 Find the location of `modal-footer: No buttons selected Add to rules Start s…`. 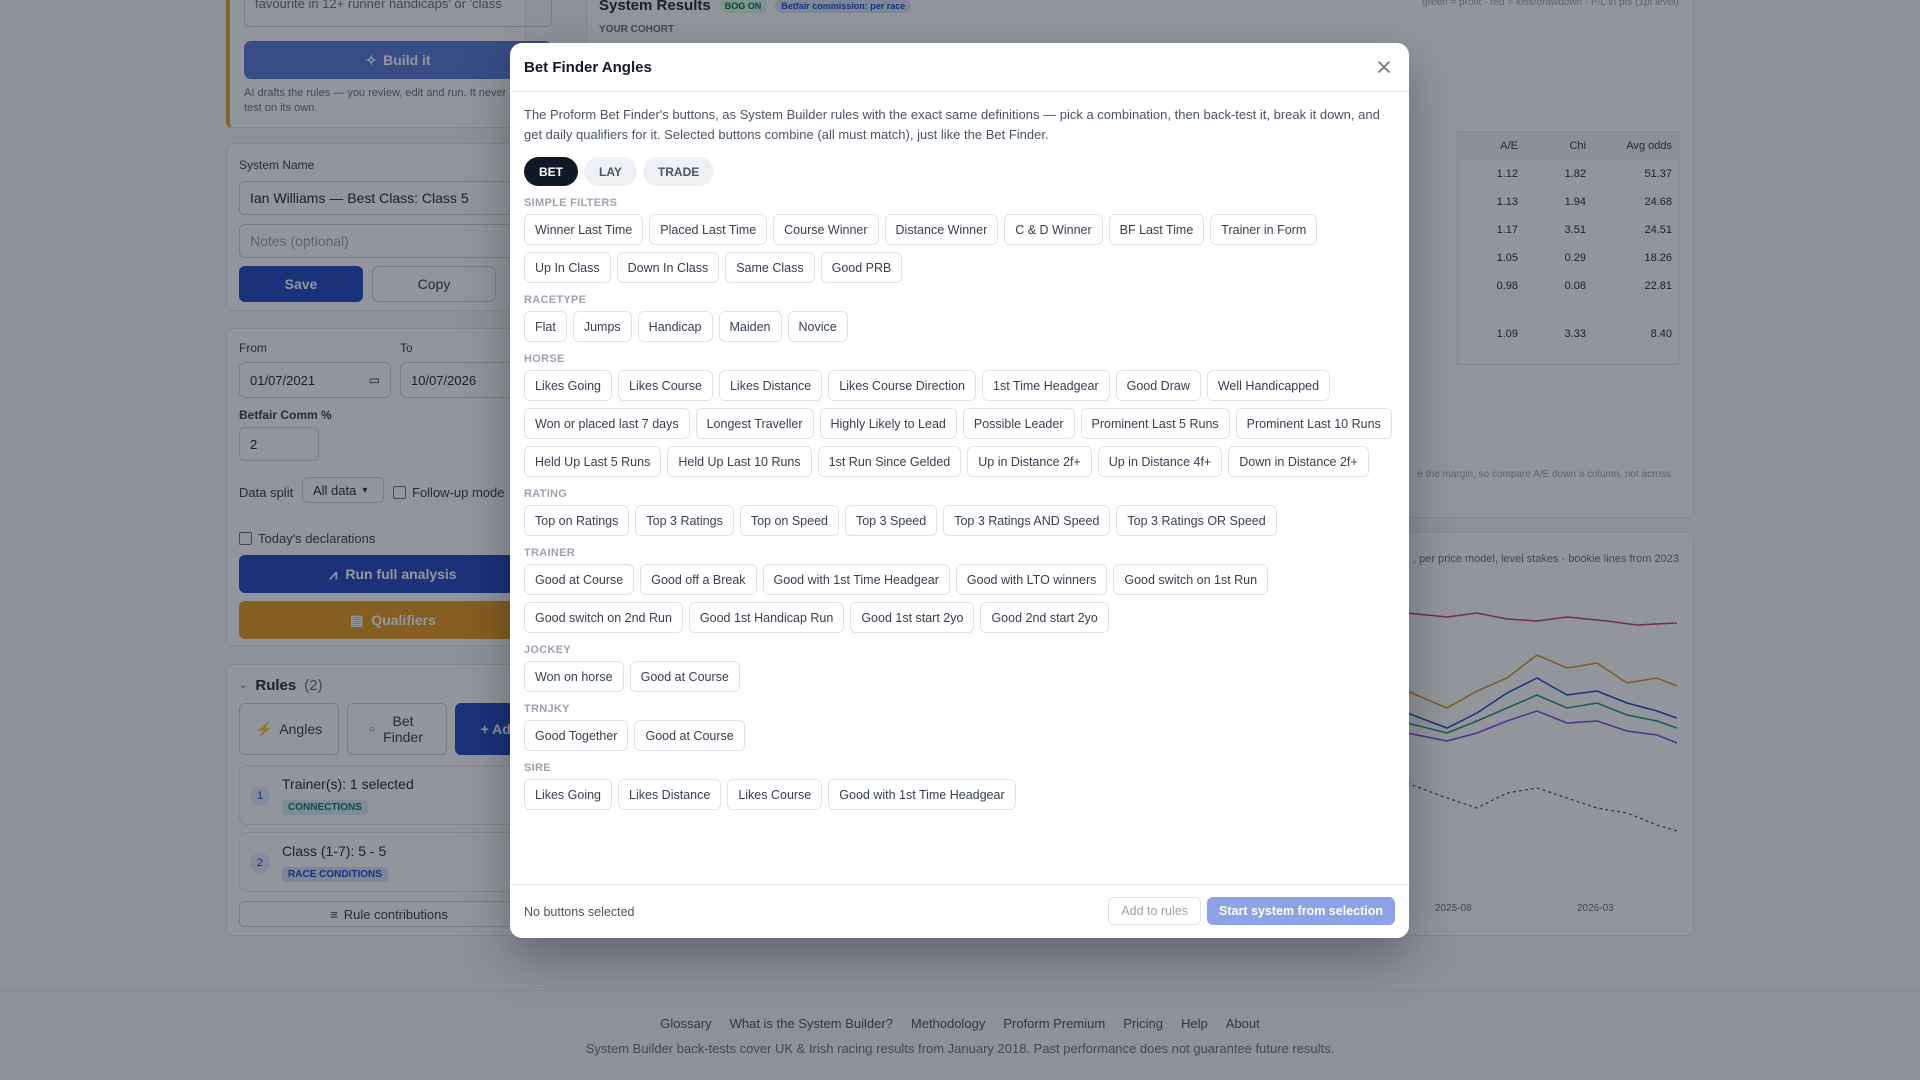

modal-footer: No buttons selected Add to rules Start s… is located at coordinates (959, 911).